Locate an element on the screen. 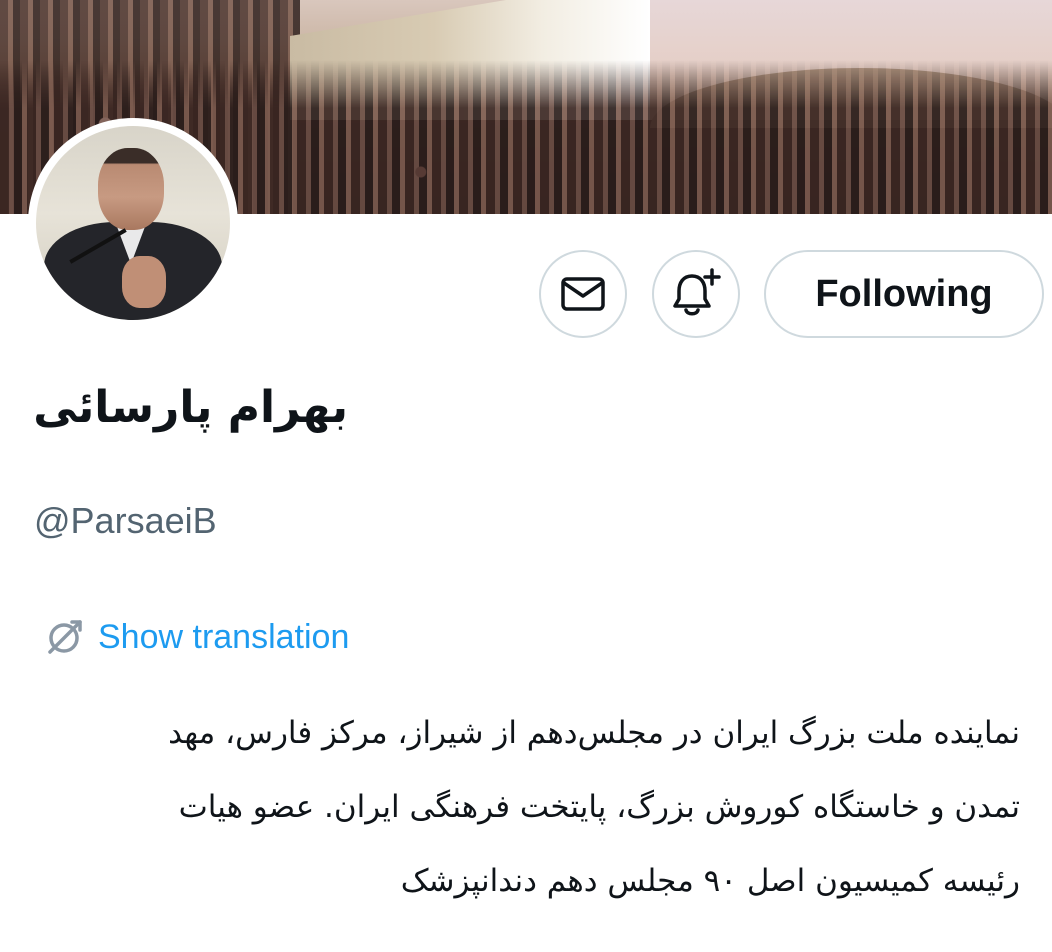 Image resolution: width=1052 pixels, height=952 pixels. bio-line: رئیسه کمیسیون اصل ۹۰ مجلس دهم دندانپزشک is located at coordinates (710, 881).